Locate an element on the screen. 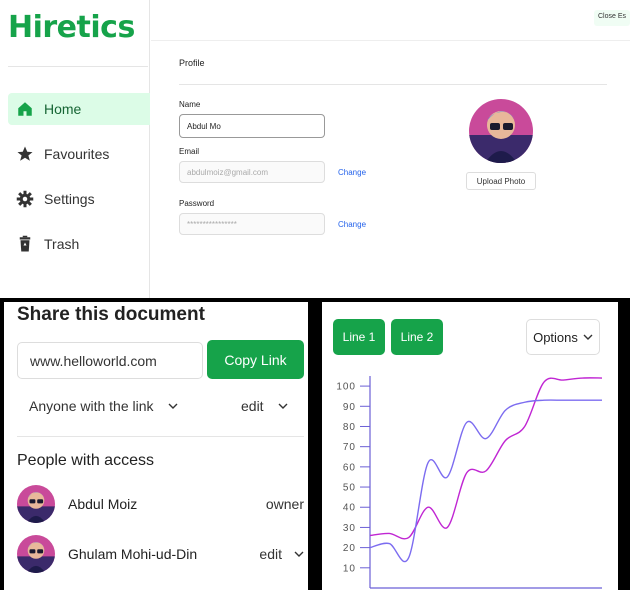 This screenshot has height=590, width=630. people-title: People with access is located at coordinates (85, 460).